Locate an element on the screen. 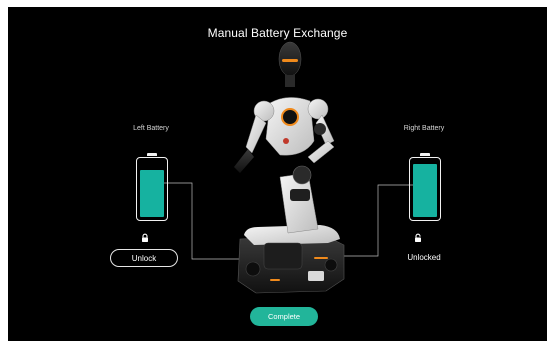  right-battery-level is located at coordinates (425, 190).